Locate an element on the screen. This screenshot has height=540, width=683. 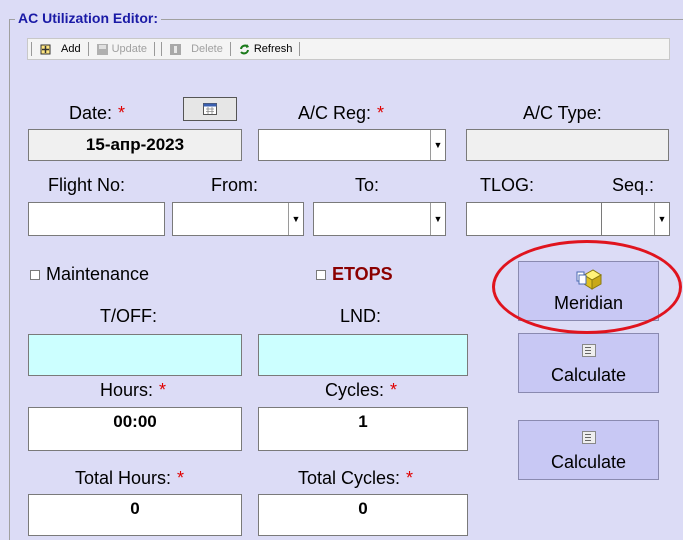
meridian-icon is located at coordinates (589, 279).